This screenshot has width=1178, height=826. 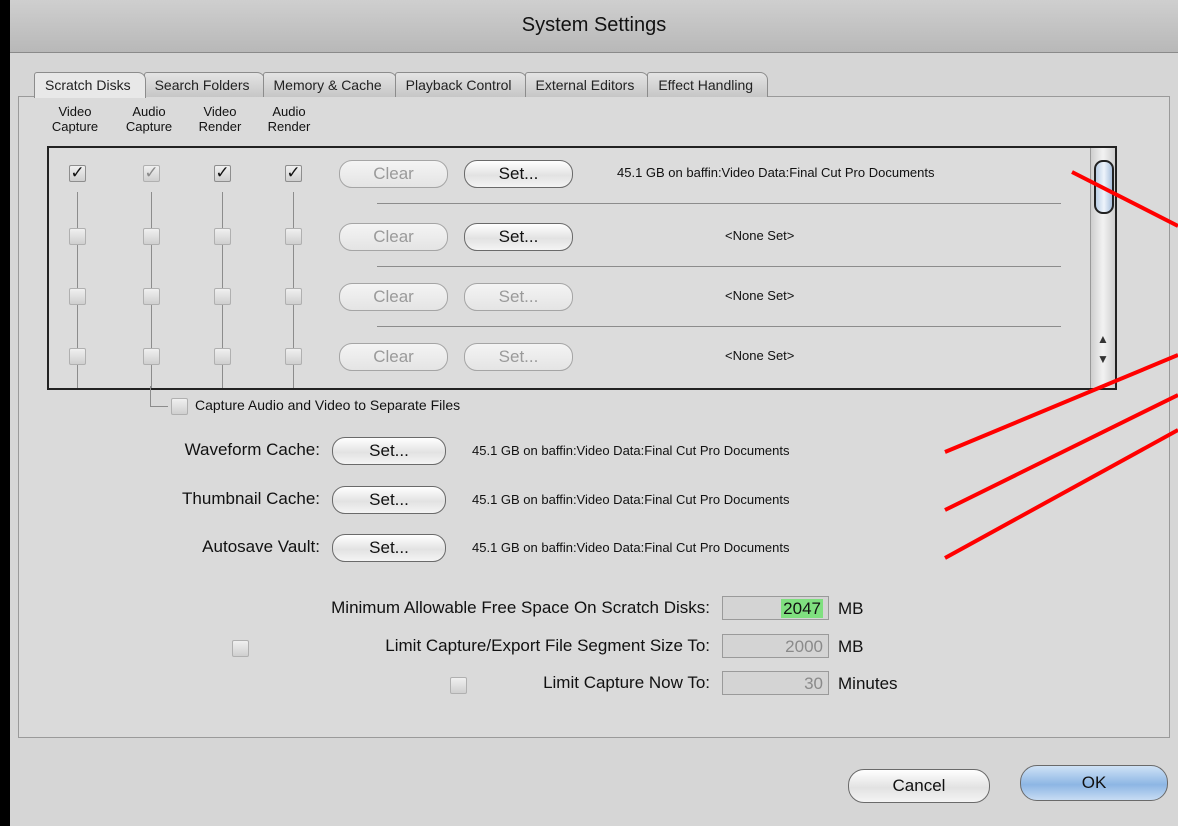 I want to click on annotation-lines, so click(x=1061, y=365).